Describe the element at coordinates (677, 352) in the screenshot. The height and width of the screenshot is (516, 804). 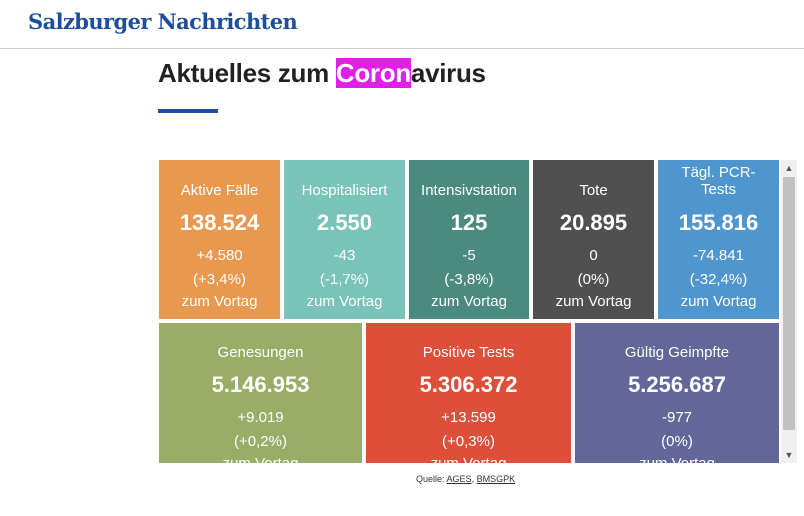
I see `tile-label: Gültig Geimpfte` at that location.